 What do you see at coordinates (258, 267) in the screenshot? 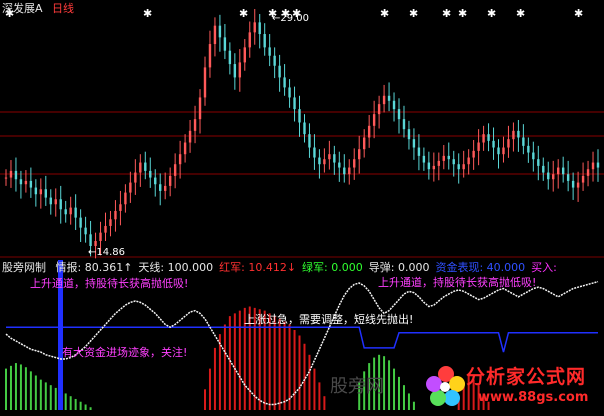
I see `indicator-item-2: 红军: 10.412↓` at bounding box center [258, 267].